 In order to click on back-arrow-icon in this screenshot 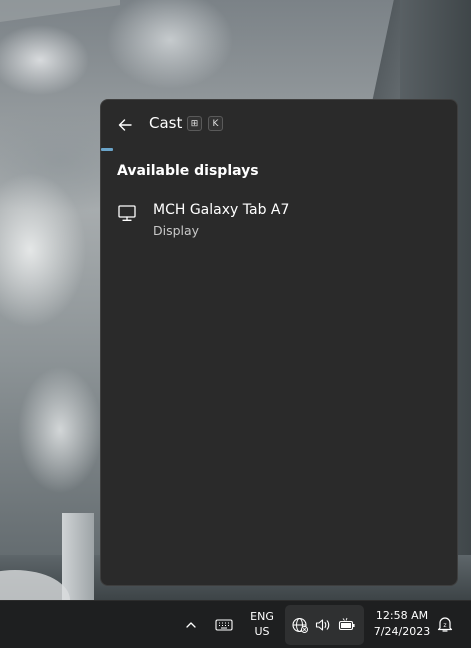, I will do `click(125, 125)`.